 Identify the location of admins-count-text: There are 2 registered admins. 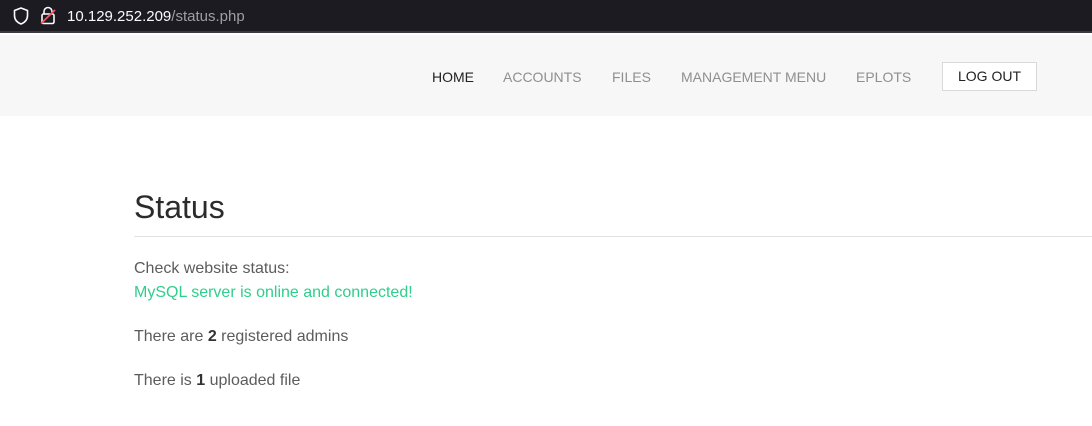
(241, 337).